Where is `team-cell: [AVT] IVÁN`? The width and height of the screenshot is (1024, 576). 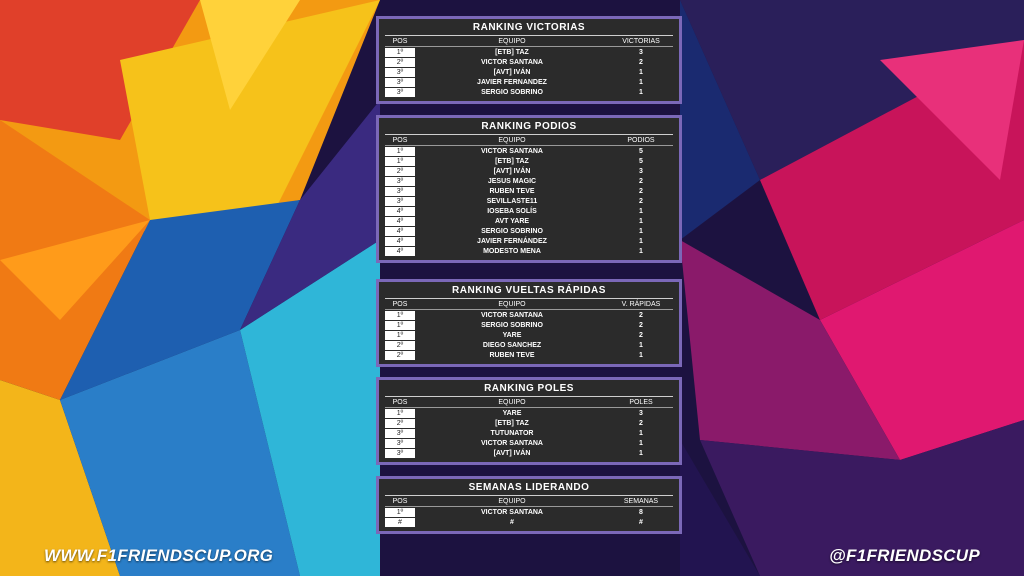 team-cell: [AVT] IVÁN is located at coordinates (512, 171).